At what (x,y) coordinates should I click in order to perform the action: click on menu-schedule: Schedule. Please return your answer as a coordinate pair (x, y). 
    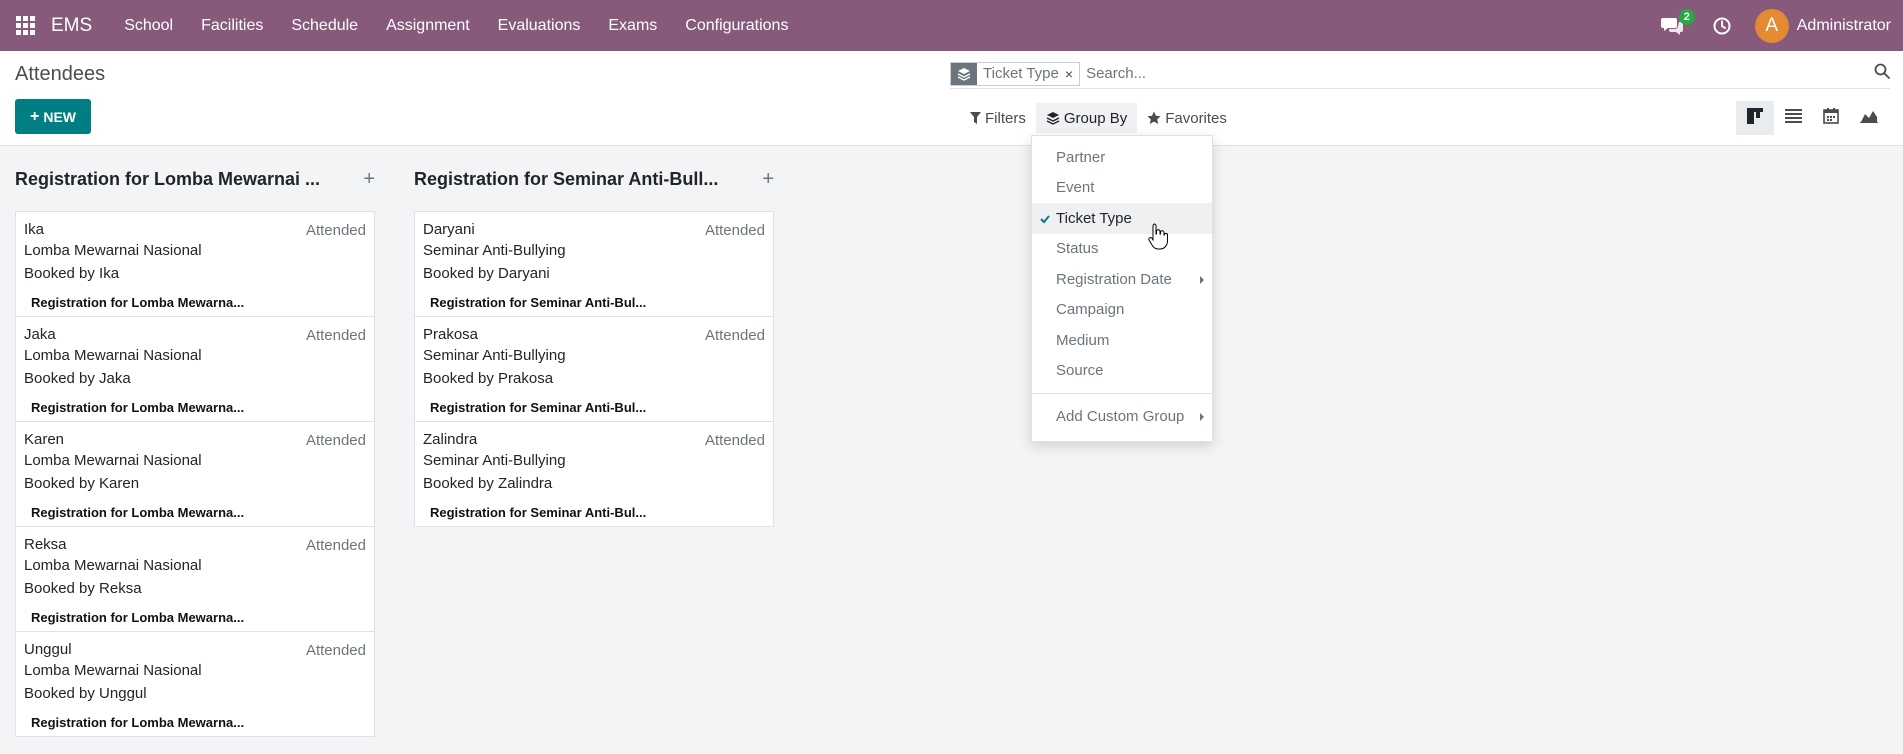
    Looking at the image, I should click on (324, 25).